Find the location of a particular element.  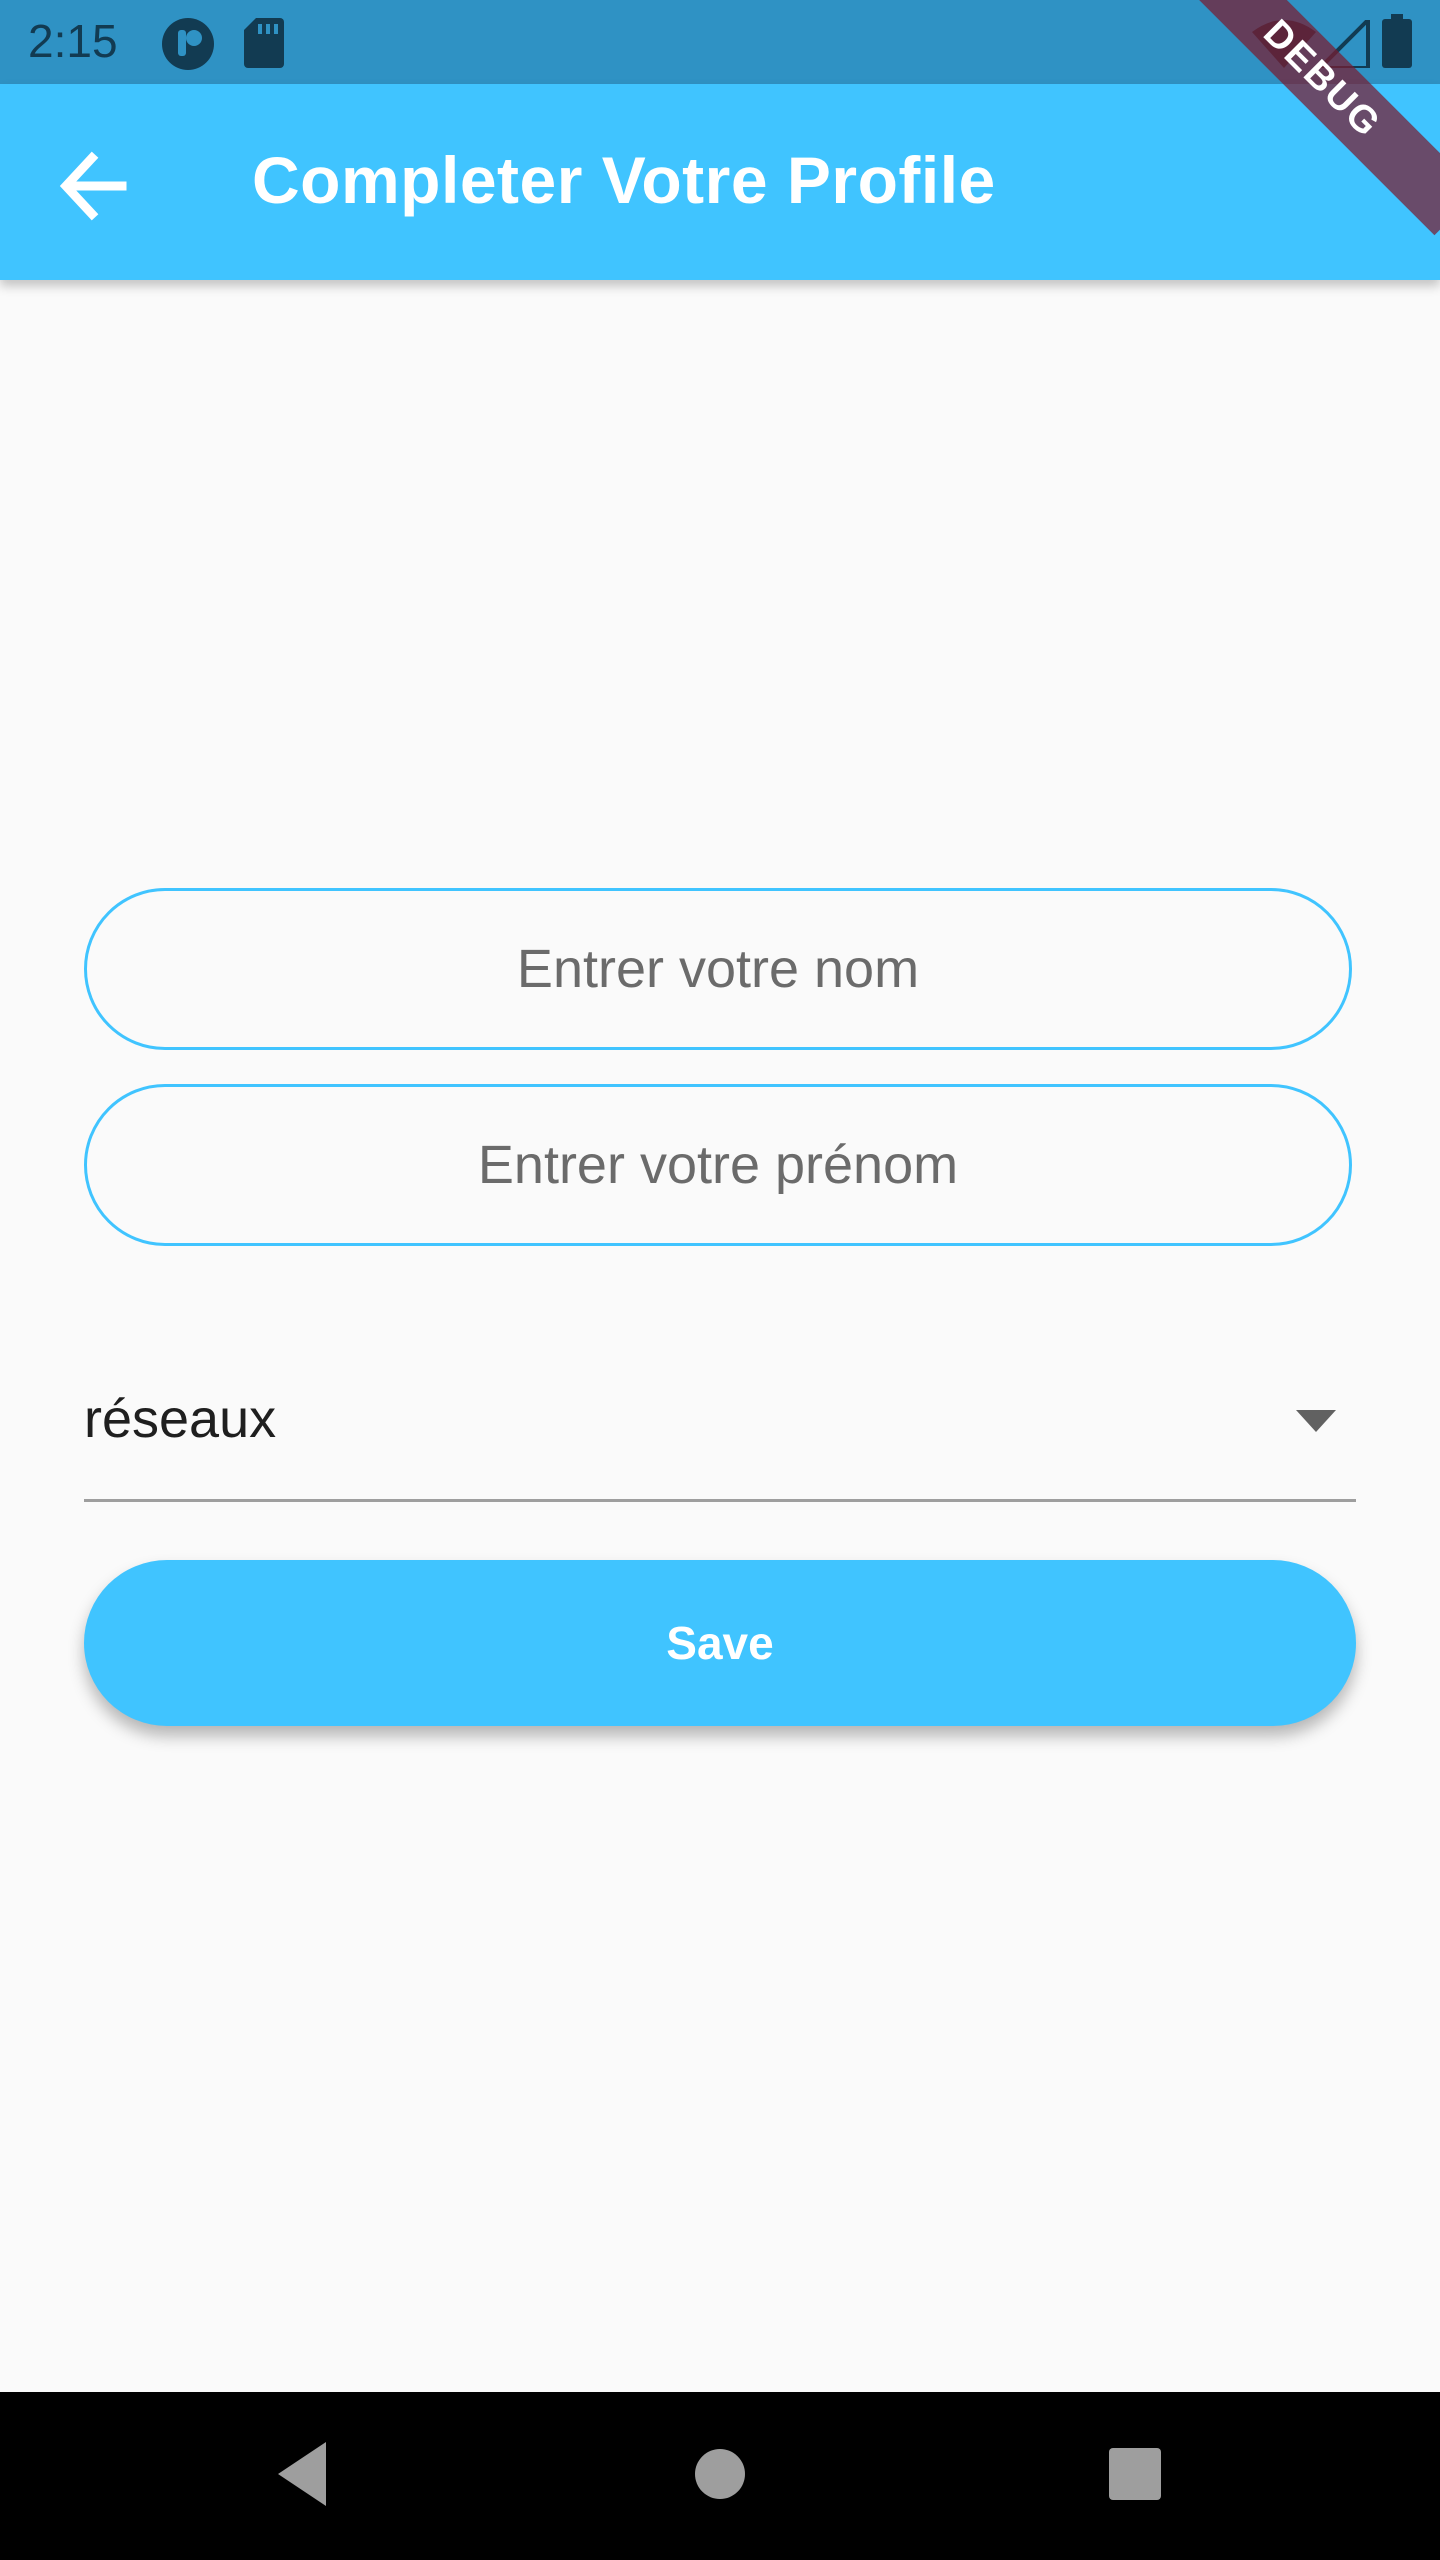

nom-placeholder: Entrer votre nom is located at coordinates (718, 969).